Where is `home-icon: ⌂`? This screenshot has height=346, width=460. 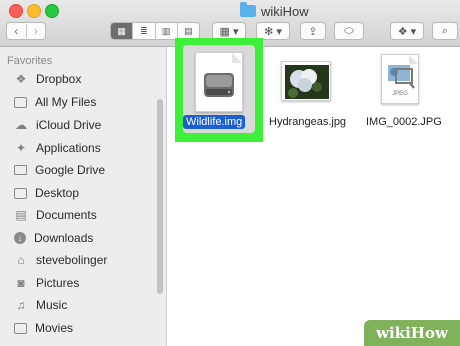
home-icon: ⌂ is located at coordinates (21, 260).